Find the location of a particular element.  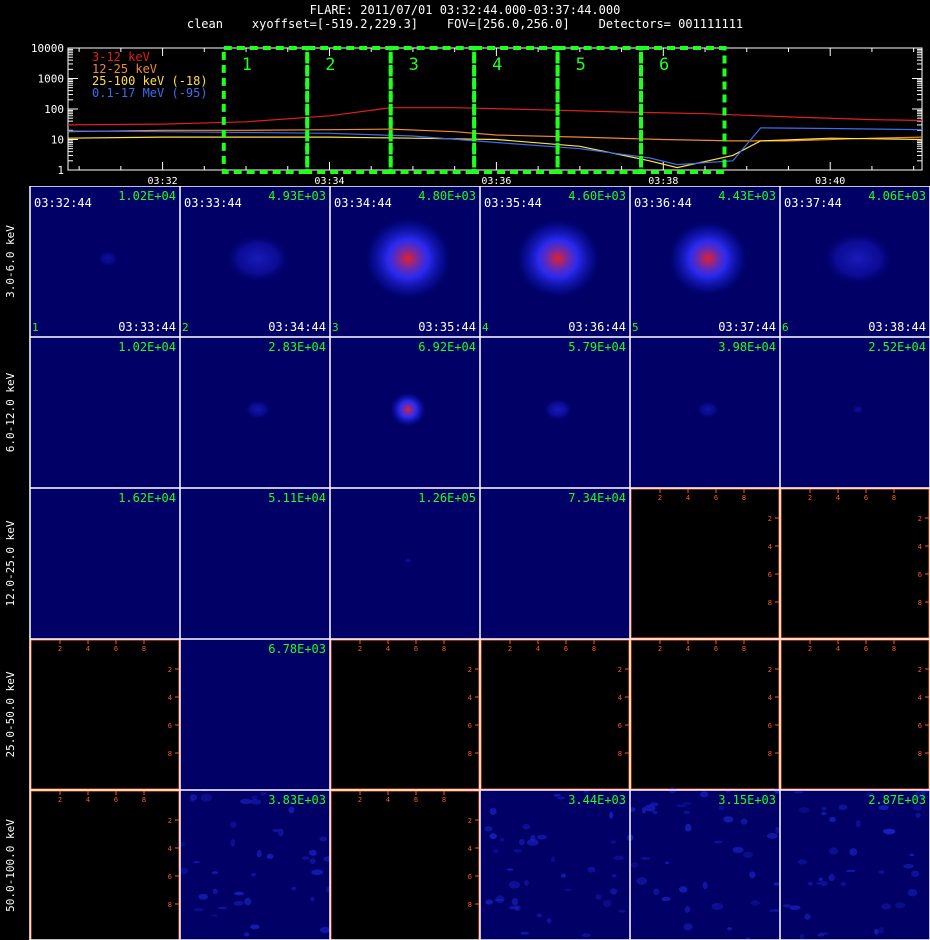

panel-end-time: 03:33:44 is located at coordinates (147, 327).